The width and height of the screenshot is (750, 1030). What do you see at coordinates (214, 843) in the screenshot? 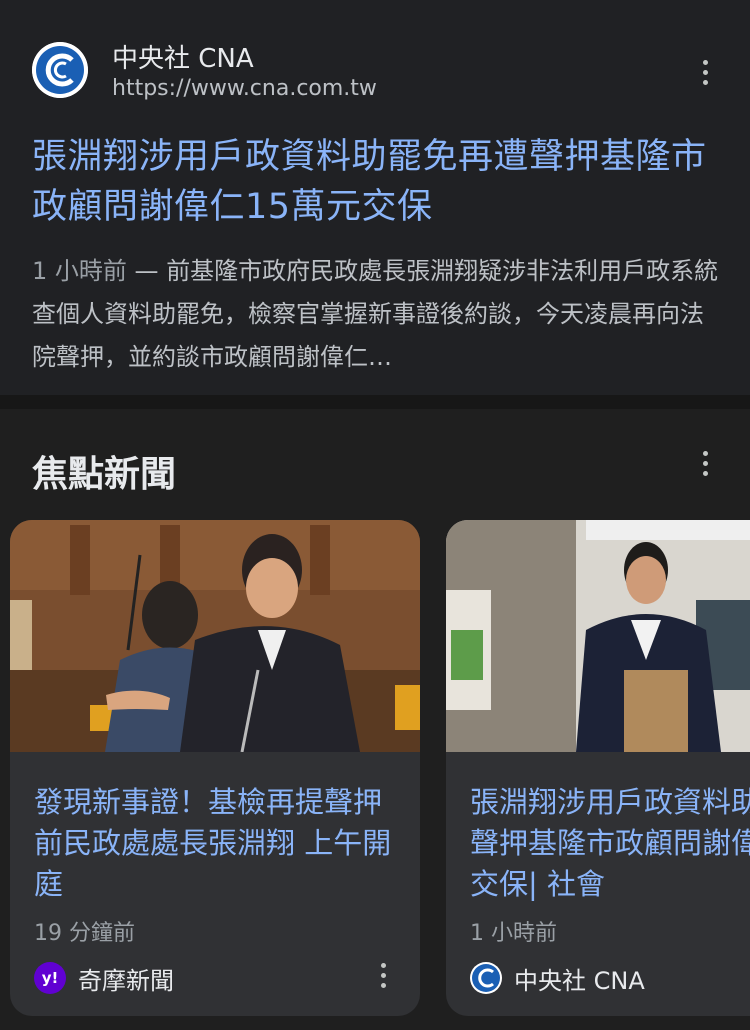
I see `news-headline: 發現新事證！基檢再提聲押前民政處處長張淵翔 上午開庭` at bounding box center [214, 843].